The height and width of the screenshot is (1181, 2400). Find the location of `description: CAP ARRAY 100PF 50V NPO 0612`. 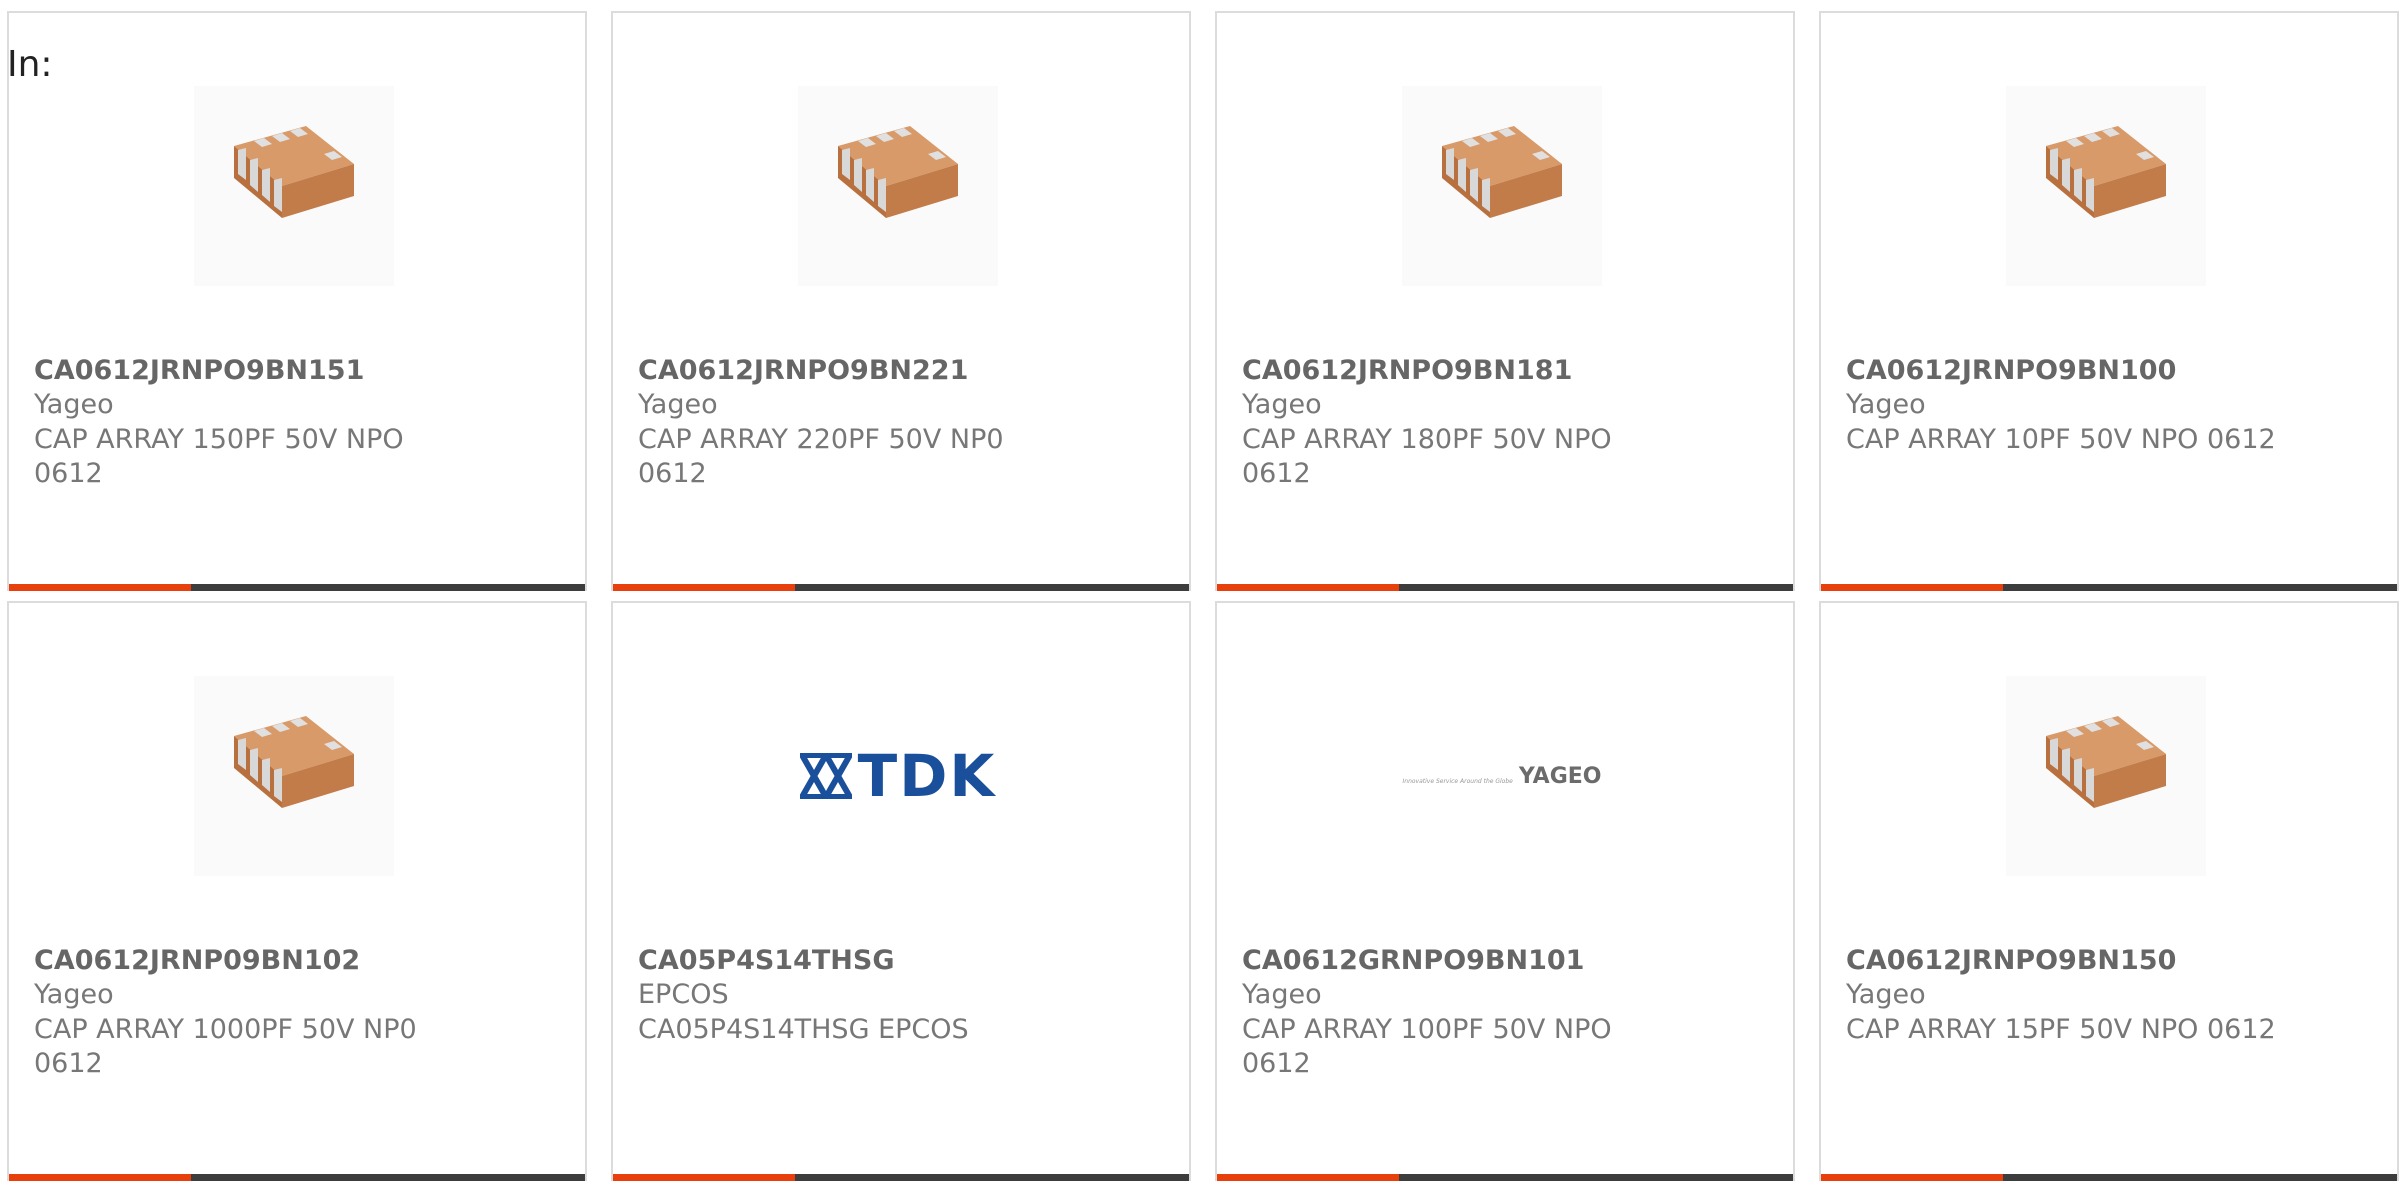

description: CAP ARRAY 100PF 50V NPO 0612 is located at coordinates (1427, 1046).